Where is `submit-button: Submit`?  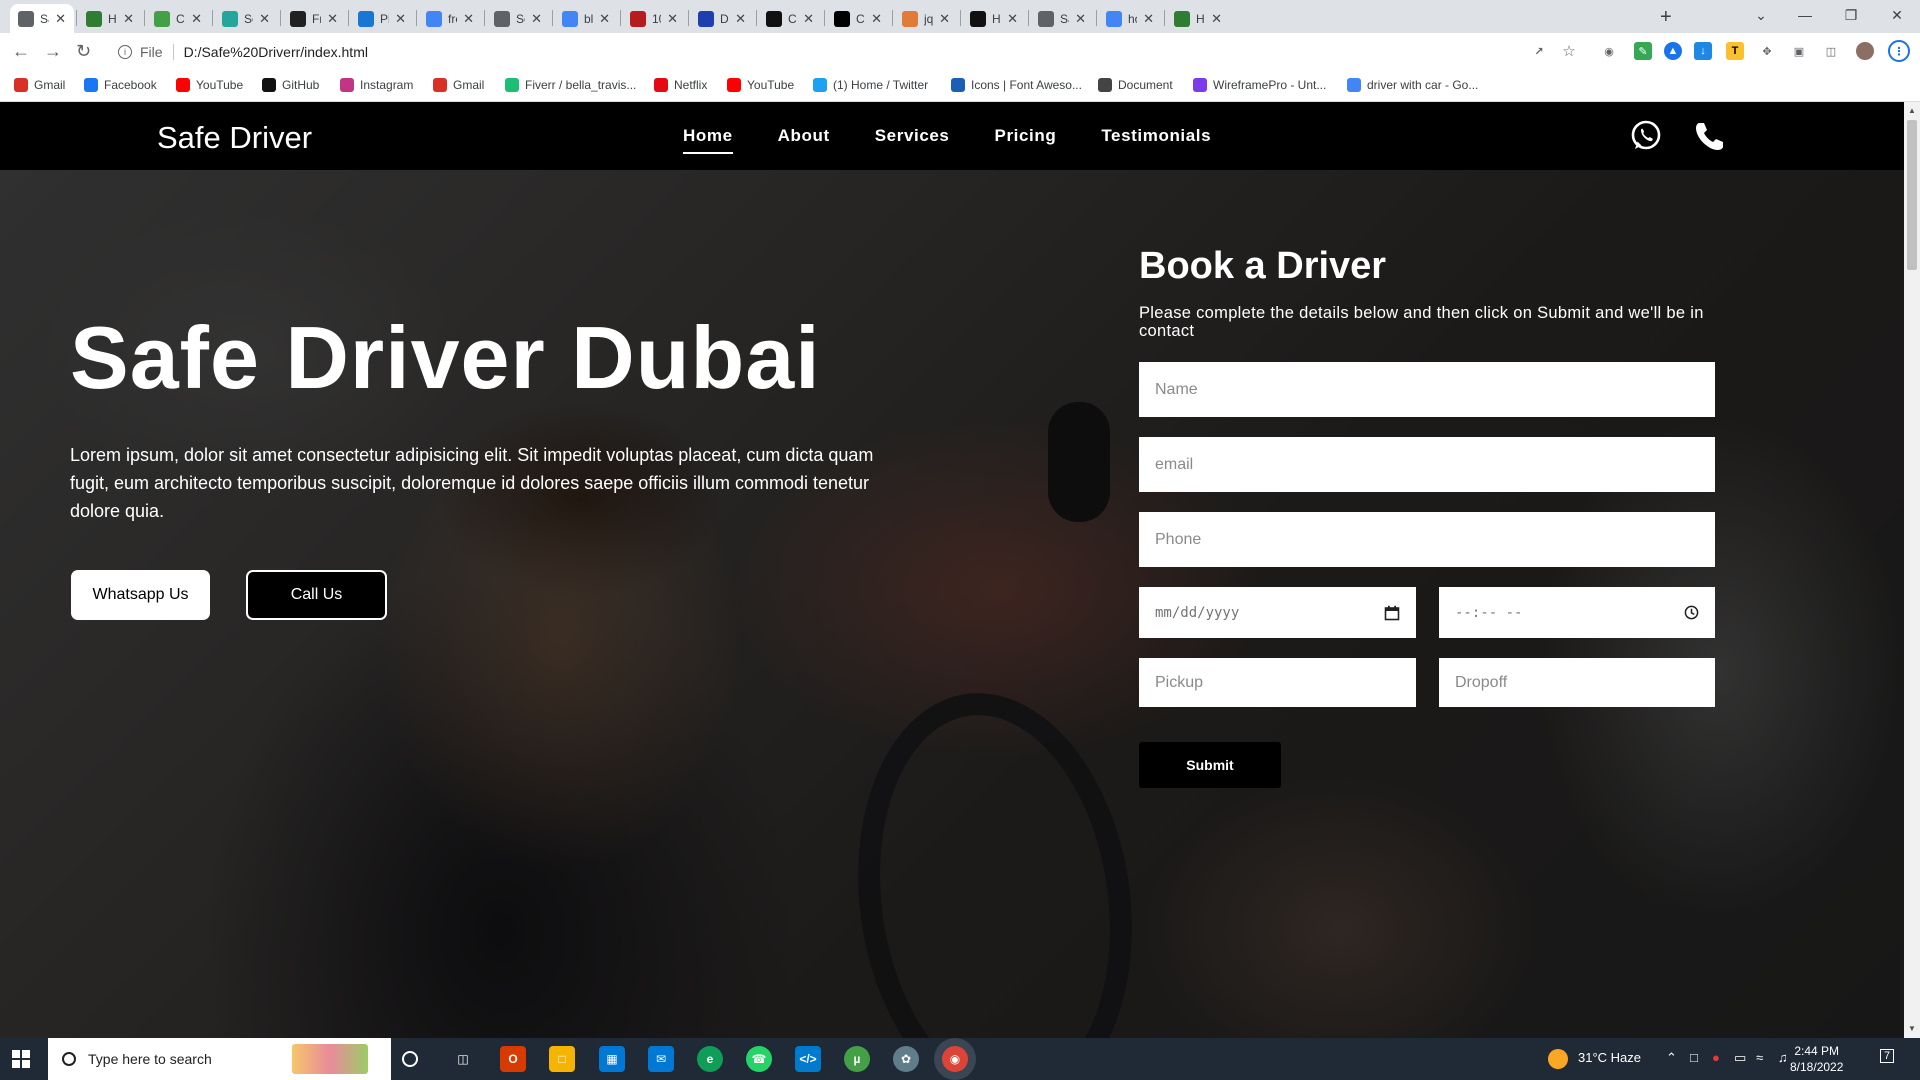
submit-button: Submit is located at coordinates (1210, 765).